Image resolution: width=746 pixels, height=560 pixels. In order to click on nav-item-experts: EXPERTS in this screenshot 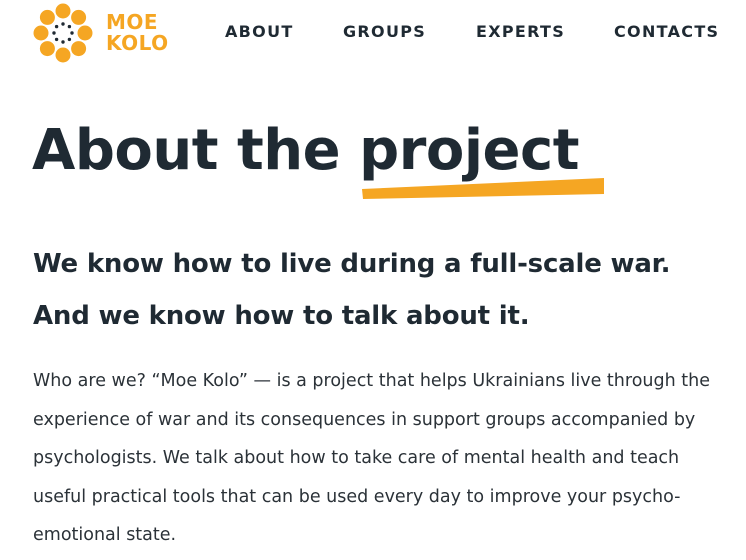, I will do `click(520, 31)`.